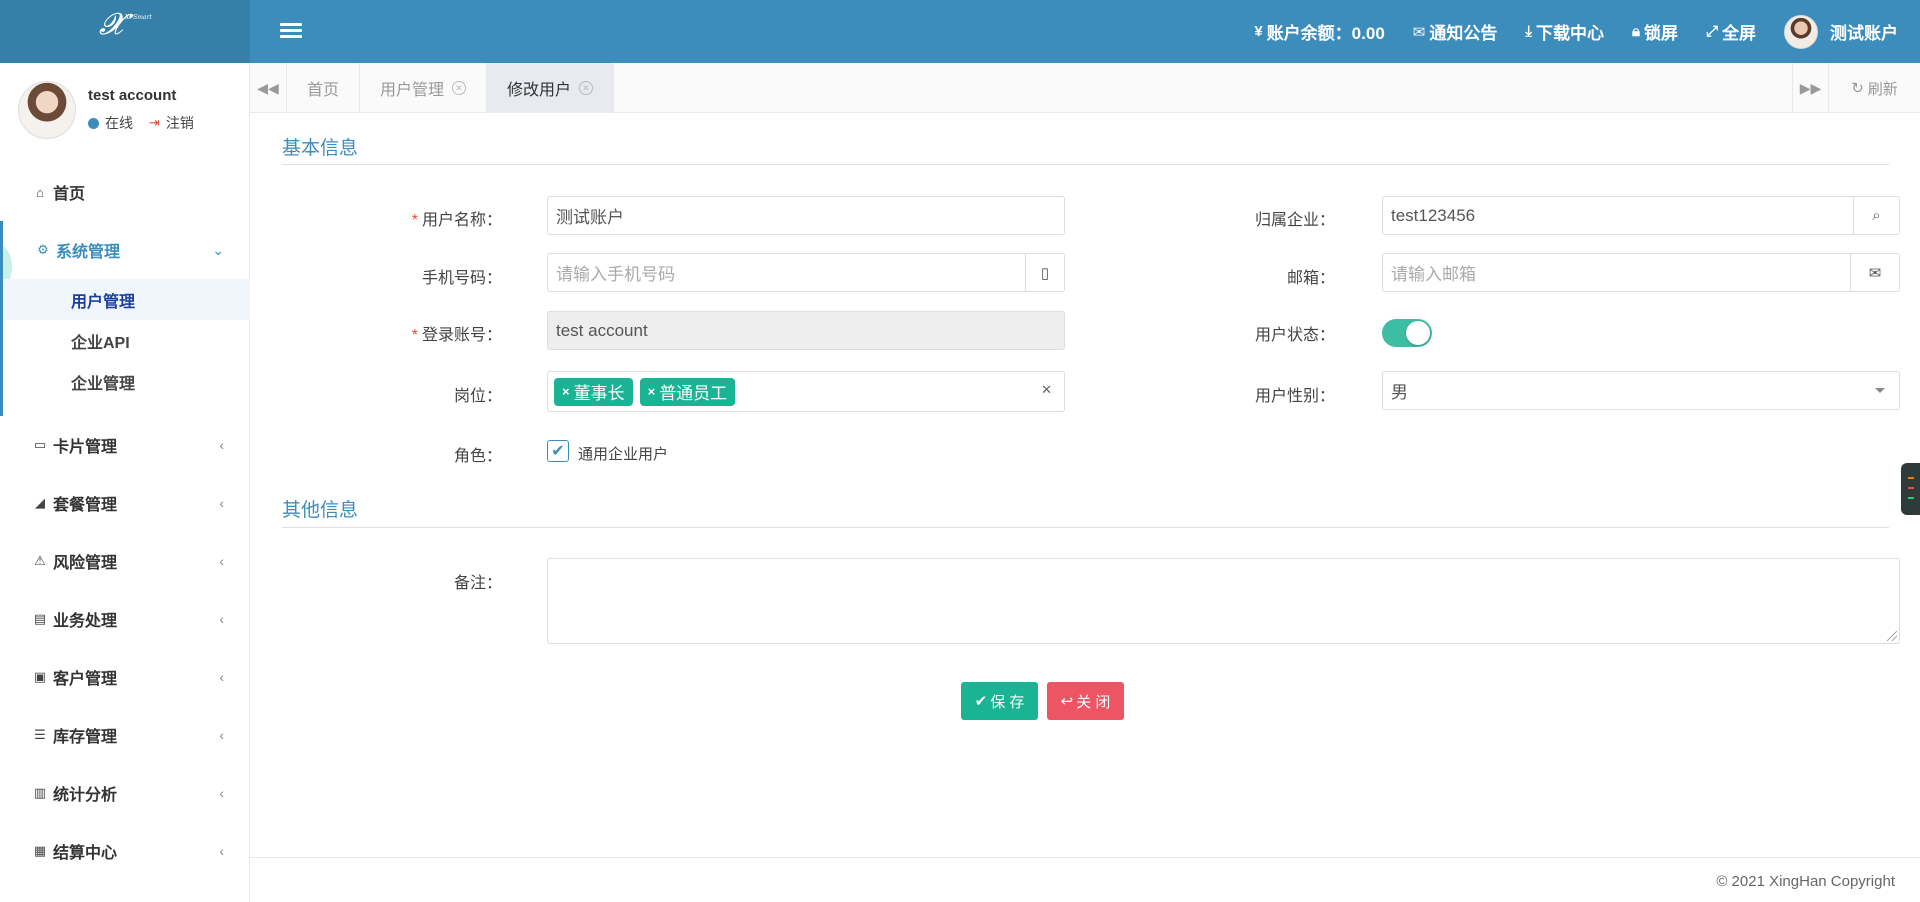  Describe the element at coordinates (412, 90) in the screenshot. I see `tab-label: 用户管理` at that location.